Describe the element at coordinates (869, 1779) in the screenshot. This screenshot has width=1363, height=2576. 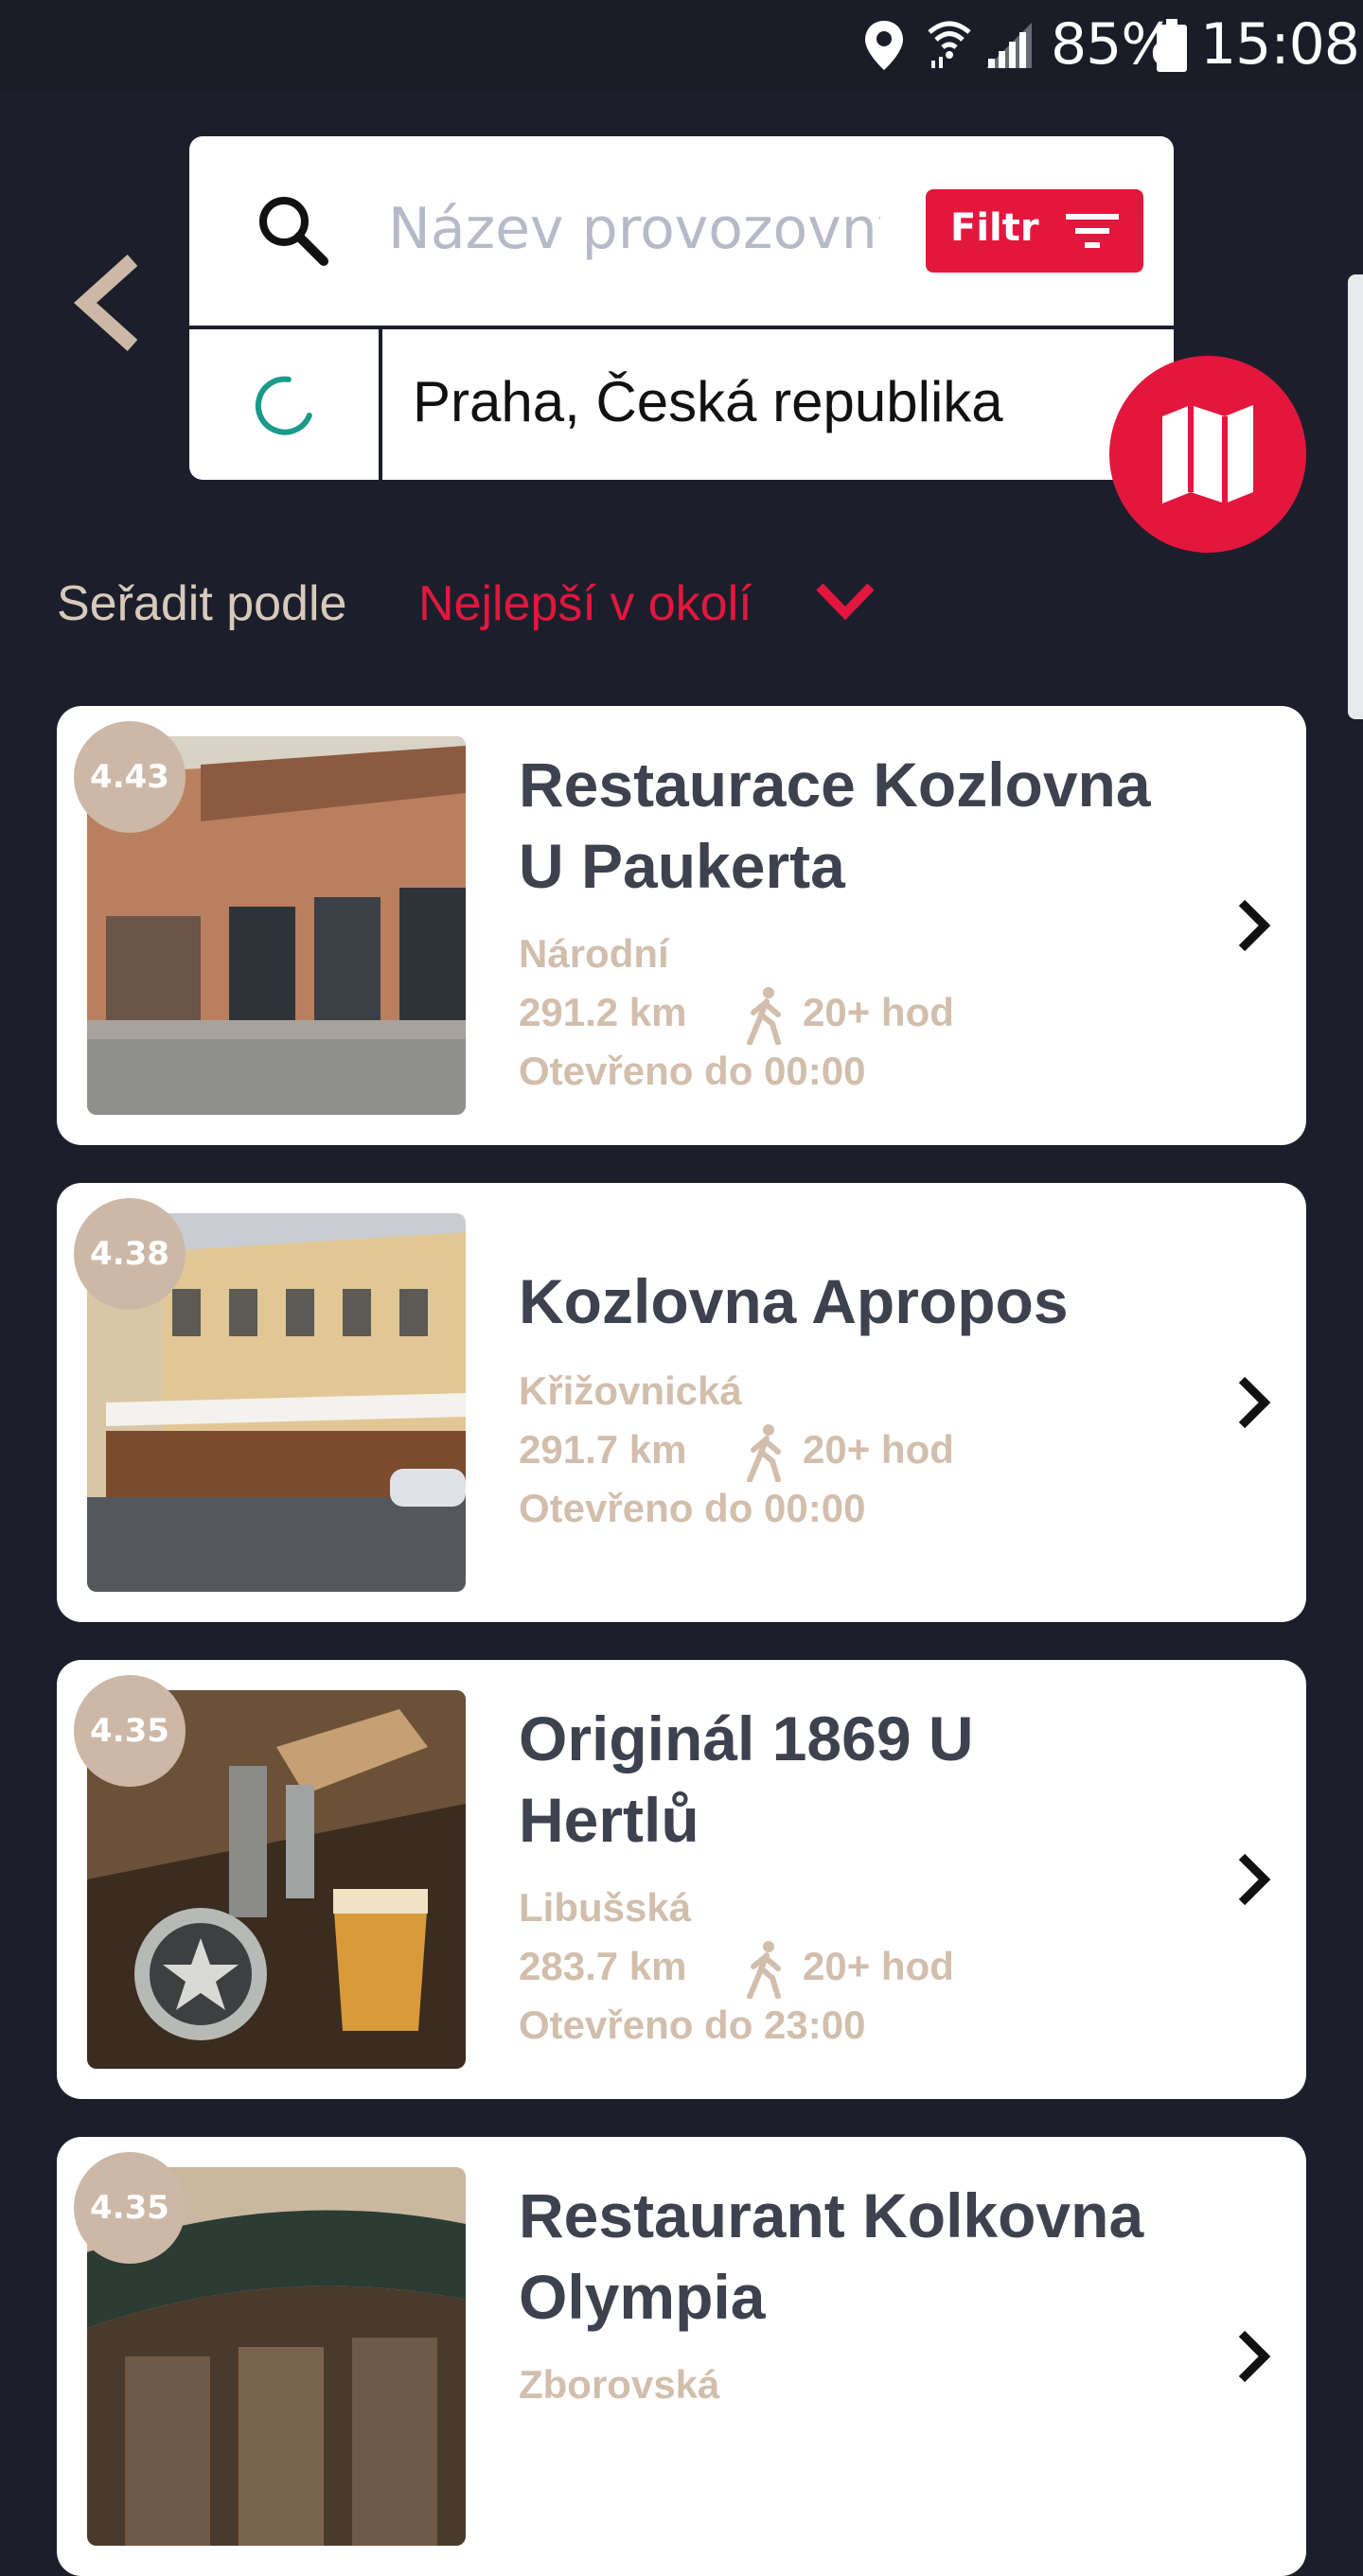
I see `venue-name: Originál 1869 U Hertlů` at that location.